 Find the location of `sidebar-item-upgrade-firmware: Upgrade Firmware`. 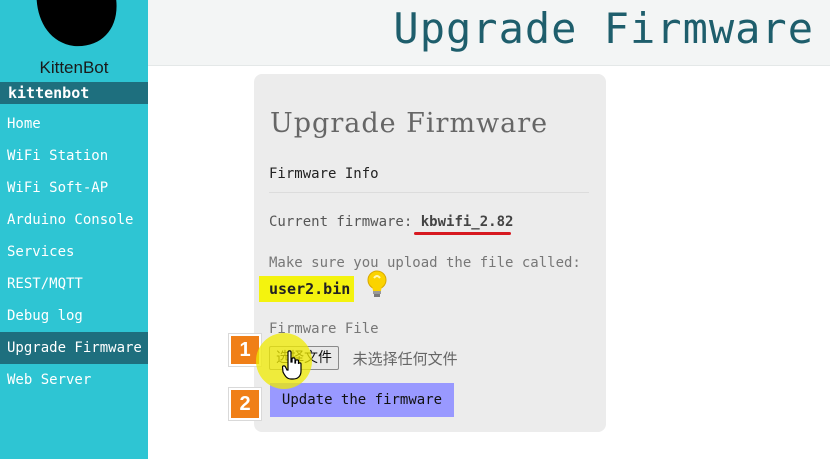

sidebar-item-upgrade-firmware: Upgrade Firmware is located at coordinates (74, 348).